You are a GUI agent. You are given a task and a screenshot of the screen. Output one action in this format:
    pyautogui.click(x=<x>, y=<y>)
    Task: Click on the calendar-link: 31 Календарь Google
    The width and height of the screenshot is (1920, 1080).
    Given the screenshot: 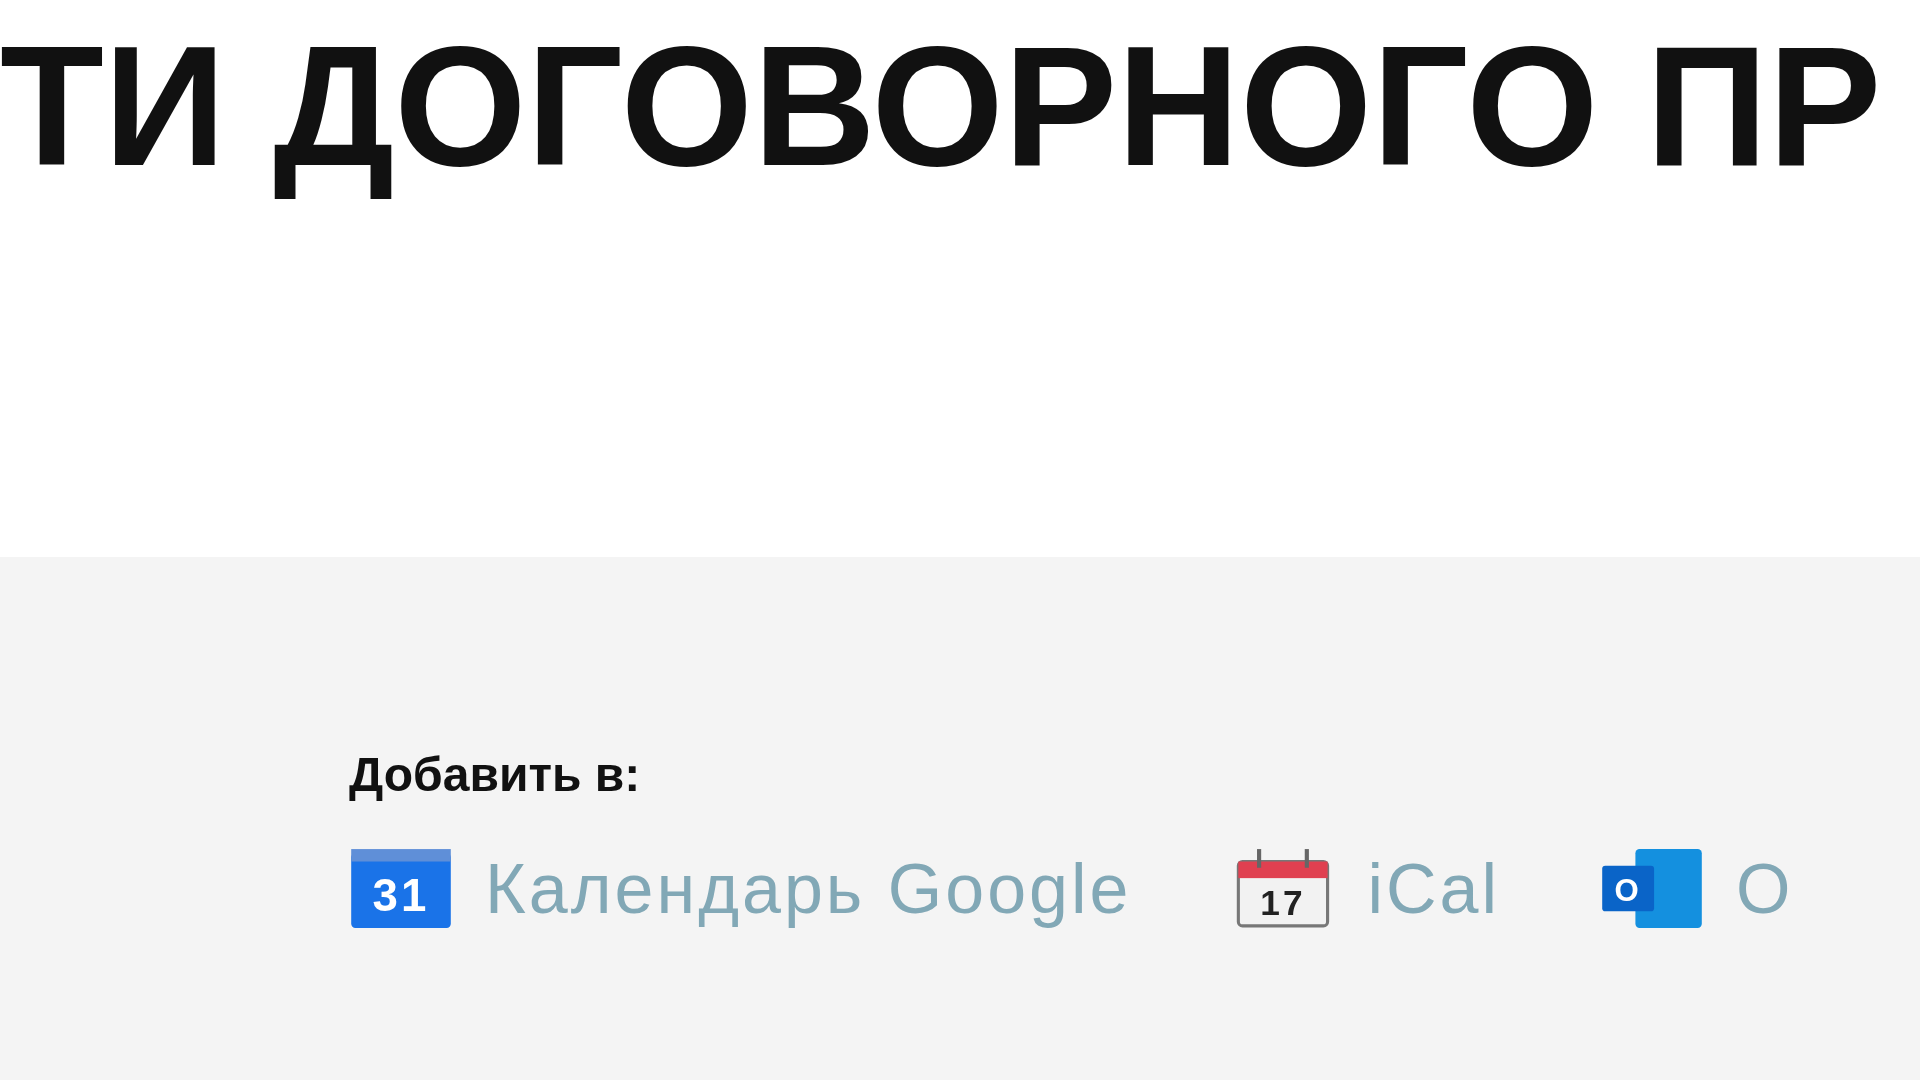 What is the action you would take?
    pyautogui.click(x=740, y=888)
    